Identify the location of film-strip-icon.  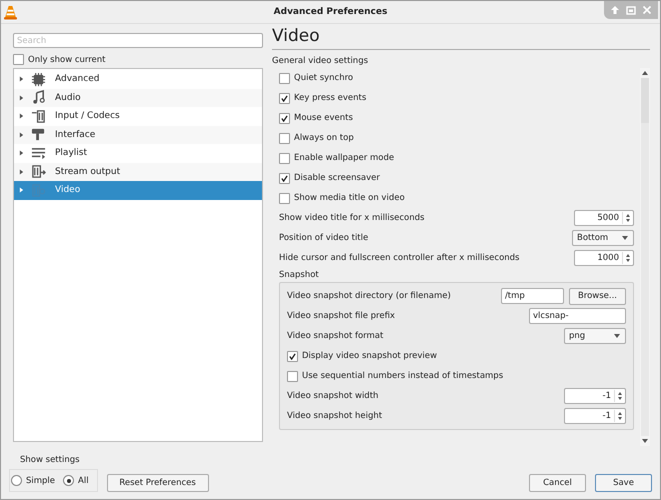
(38, 116).